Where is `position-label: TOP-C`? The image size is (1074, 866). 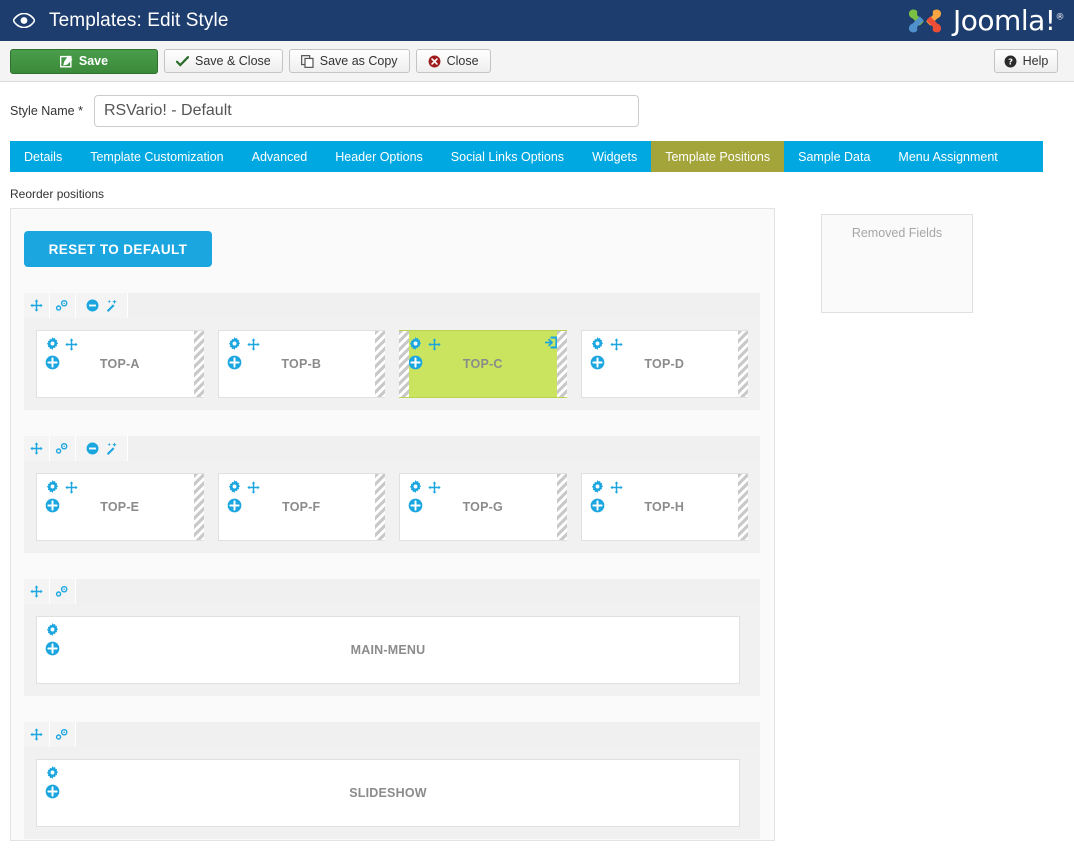 position-label: TOP-C is located at coordinates (482, 364).